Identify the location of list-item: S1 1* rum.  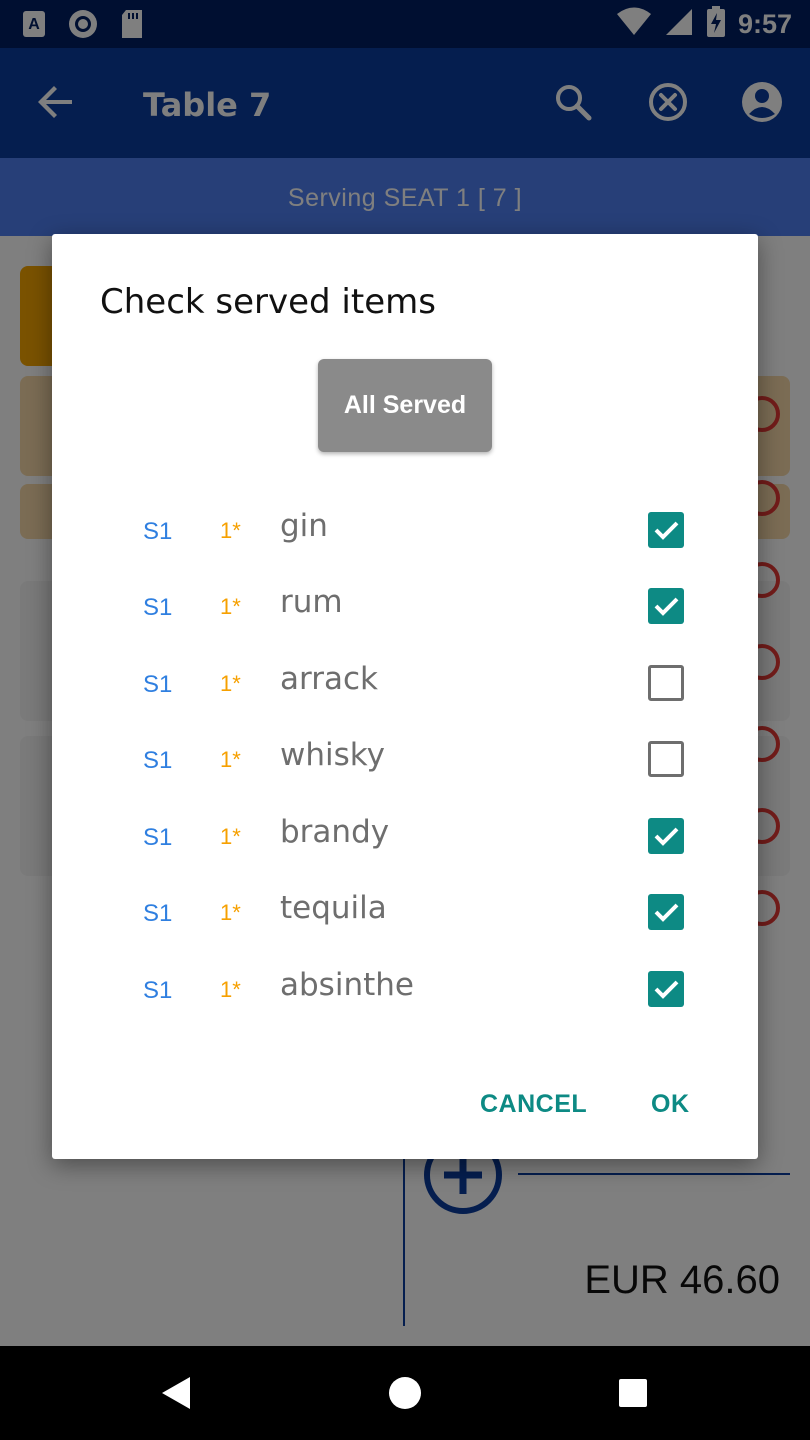
(405, 608).